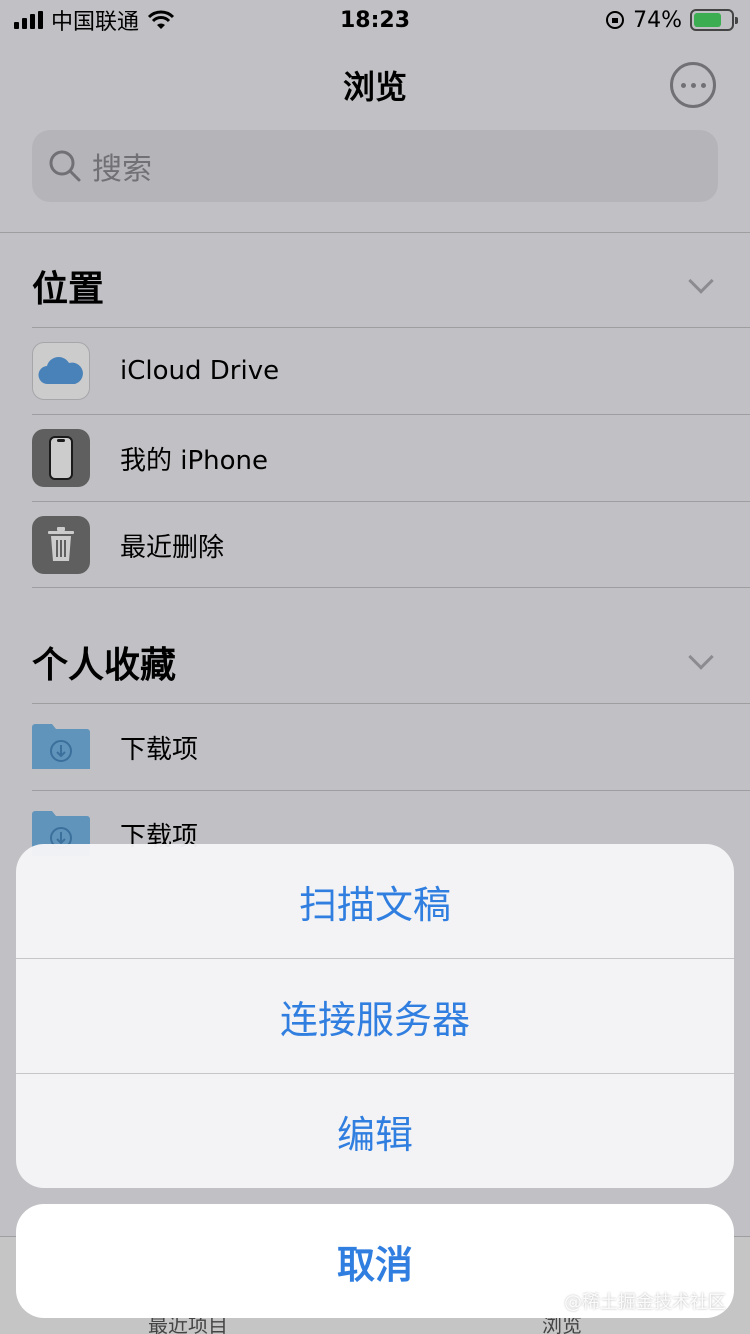 This screenshot has height=1334, width=750. Describe the element at coordinates (375, 1131) in the screenshot. I see `edit-button: 编辑` at that location.